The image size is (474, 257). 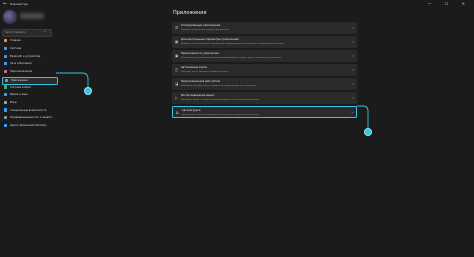 I want to click on callout-marker-card, so click(x=368, y=132).